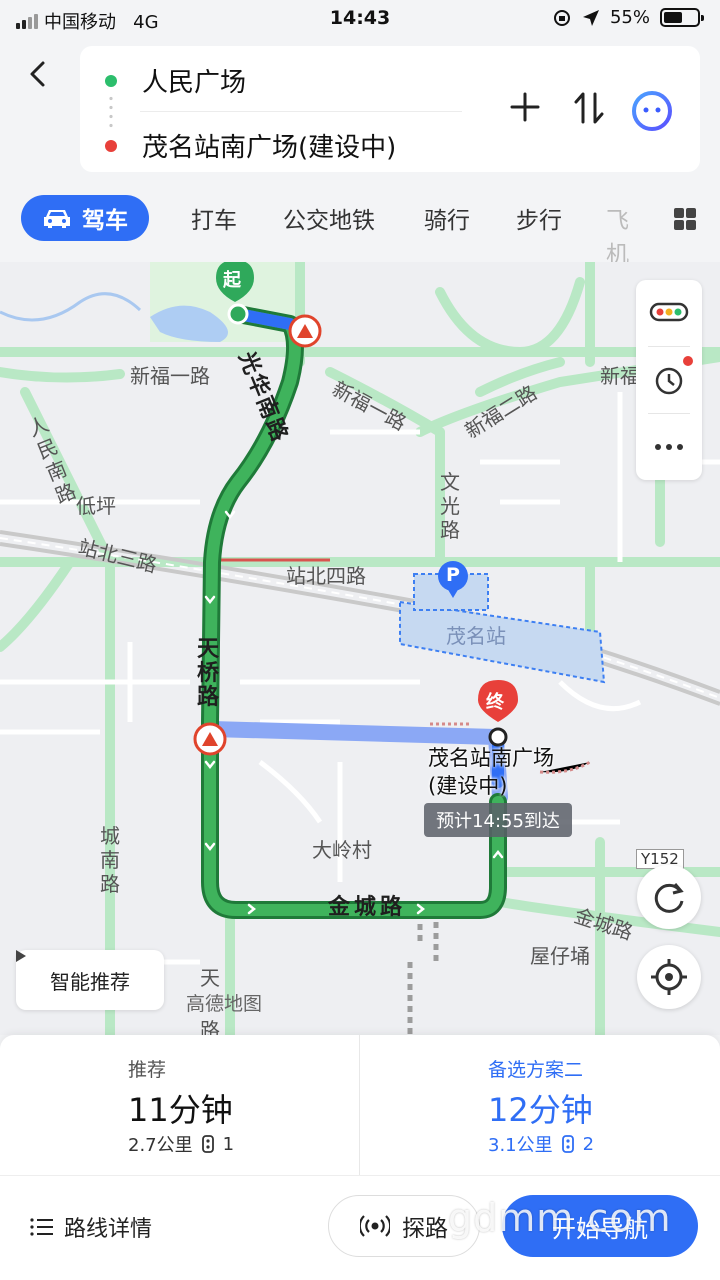  What do you see at coordinates (232, 280) in the screenshot?
I see `start-marker-label: 起` at bounding box center [232, 280].